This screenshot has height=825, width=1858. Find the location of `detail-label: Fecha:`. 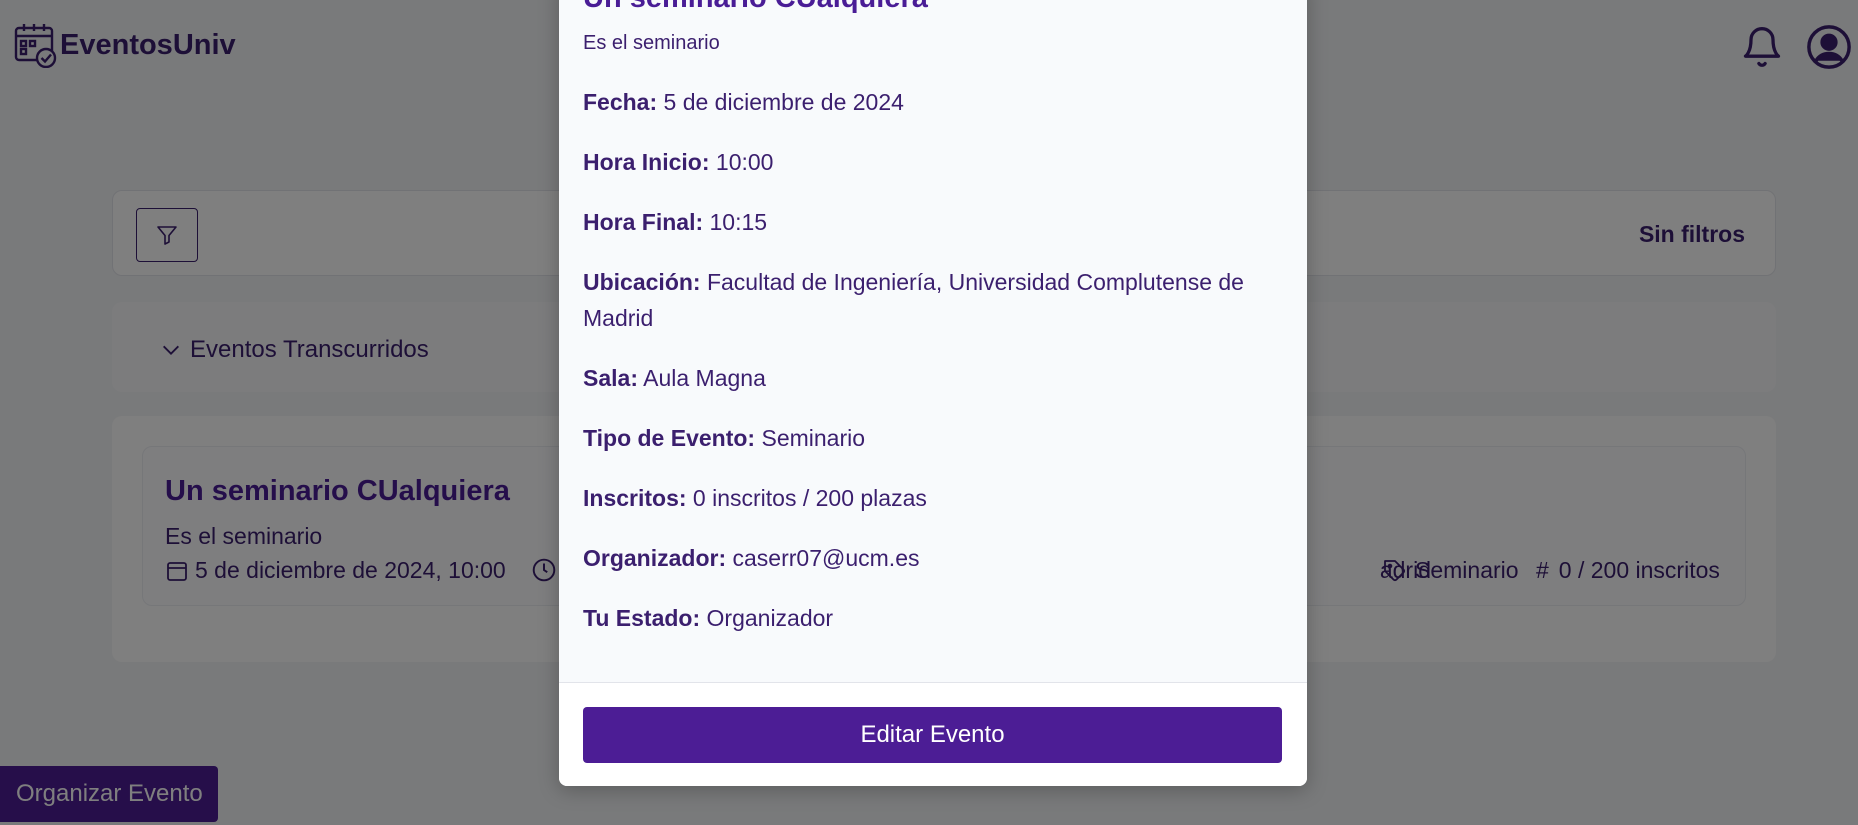

detail-label: Fecha: is located at coordinates (620, 102).